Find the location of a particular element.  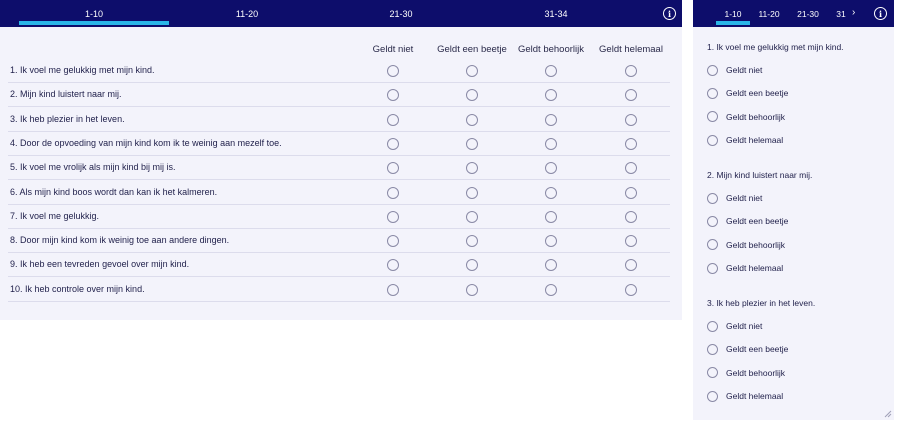

page-tab-bar: 1-10 11-20 21-30 31-34 is located at coordinates (341, 13).